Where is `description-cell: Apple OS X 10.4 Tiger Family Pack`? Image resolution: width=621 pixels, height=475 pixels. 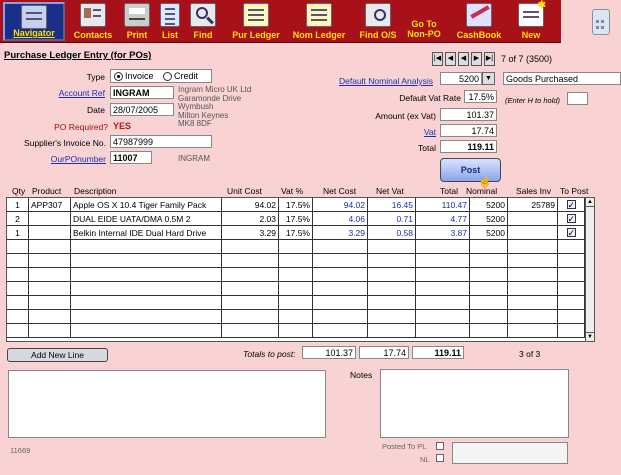
description-cell: Apple OS X 10.4 Tiger Family Pack is located at coordinates (146, 205).